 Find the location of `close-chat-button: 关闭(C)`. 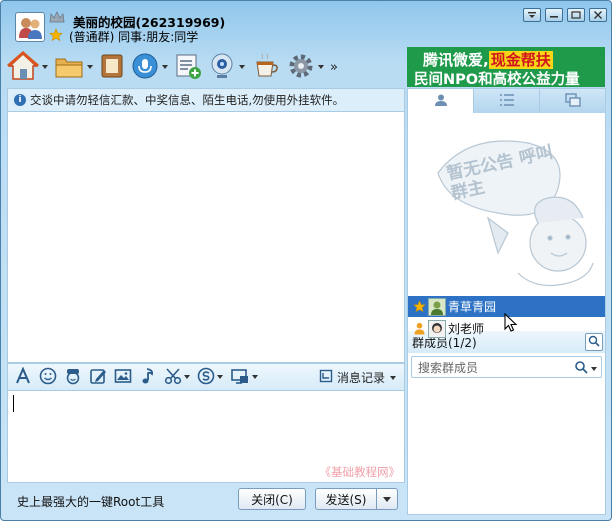

close-chat-button: 关闭(C) is located at coordinates (272, 499).